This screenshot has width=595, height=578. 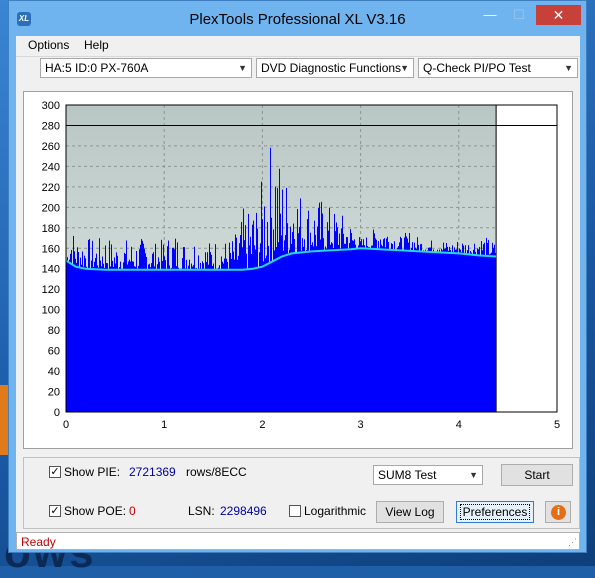 What do you see at coordinates (498, 68) in the screenshot?
I see `test-select: Q-Check PI/PO Test ▼` at bounding box center [498, 68].